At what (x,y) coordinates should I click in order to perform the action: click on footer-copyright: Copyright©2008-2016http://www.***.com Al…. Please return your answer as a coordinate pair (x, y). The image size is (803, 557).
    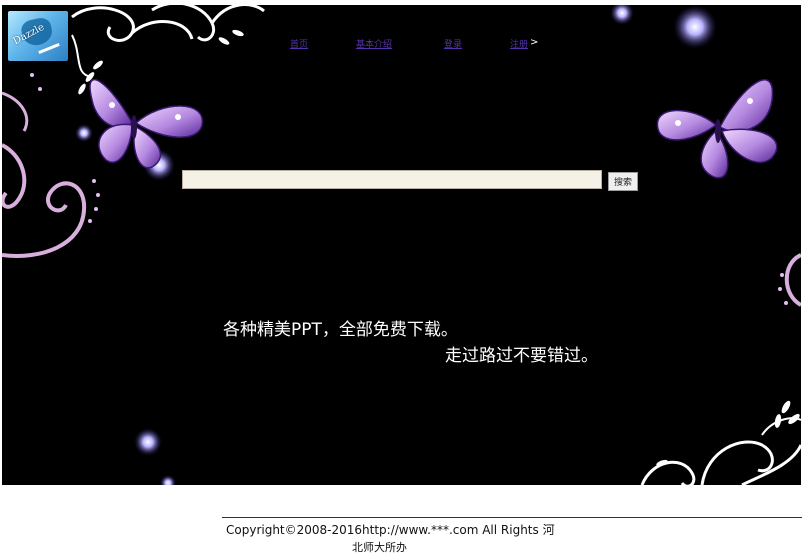
    Looking at the image, I should click on (391, 539).